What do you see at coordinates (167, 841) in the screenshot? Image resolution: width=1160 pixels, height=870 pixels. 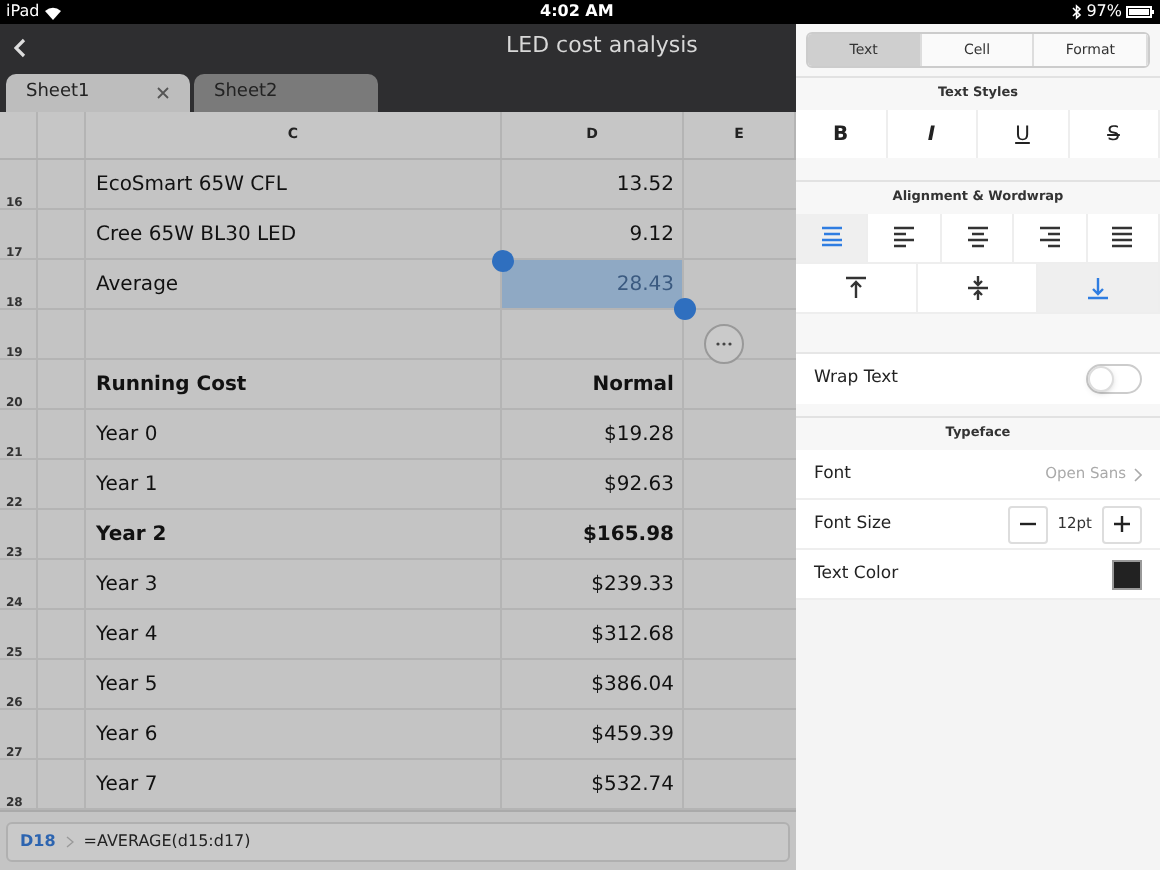 I see `formula-text: =AVERAGE(d15:d17)` at bounding box center [167, 841].